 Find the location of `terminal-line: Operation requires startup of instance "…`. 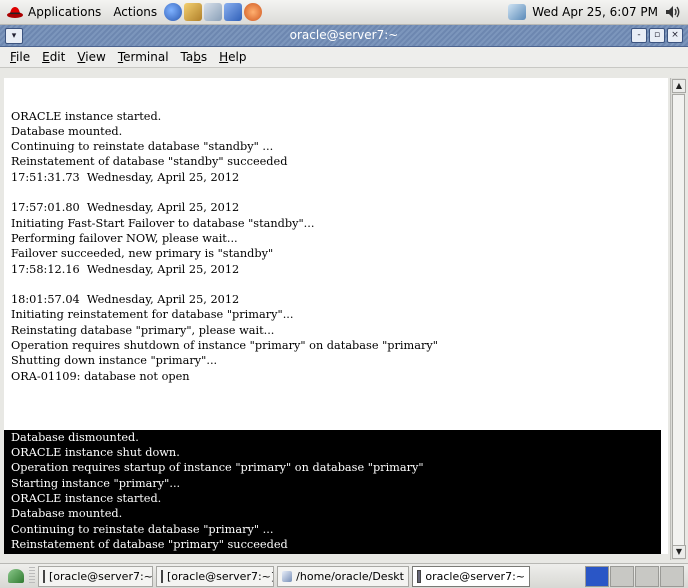

terminal-line: Operation requires startup of instance "… is located at coordinates (217, 468).